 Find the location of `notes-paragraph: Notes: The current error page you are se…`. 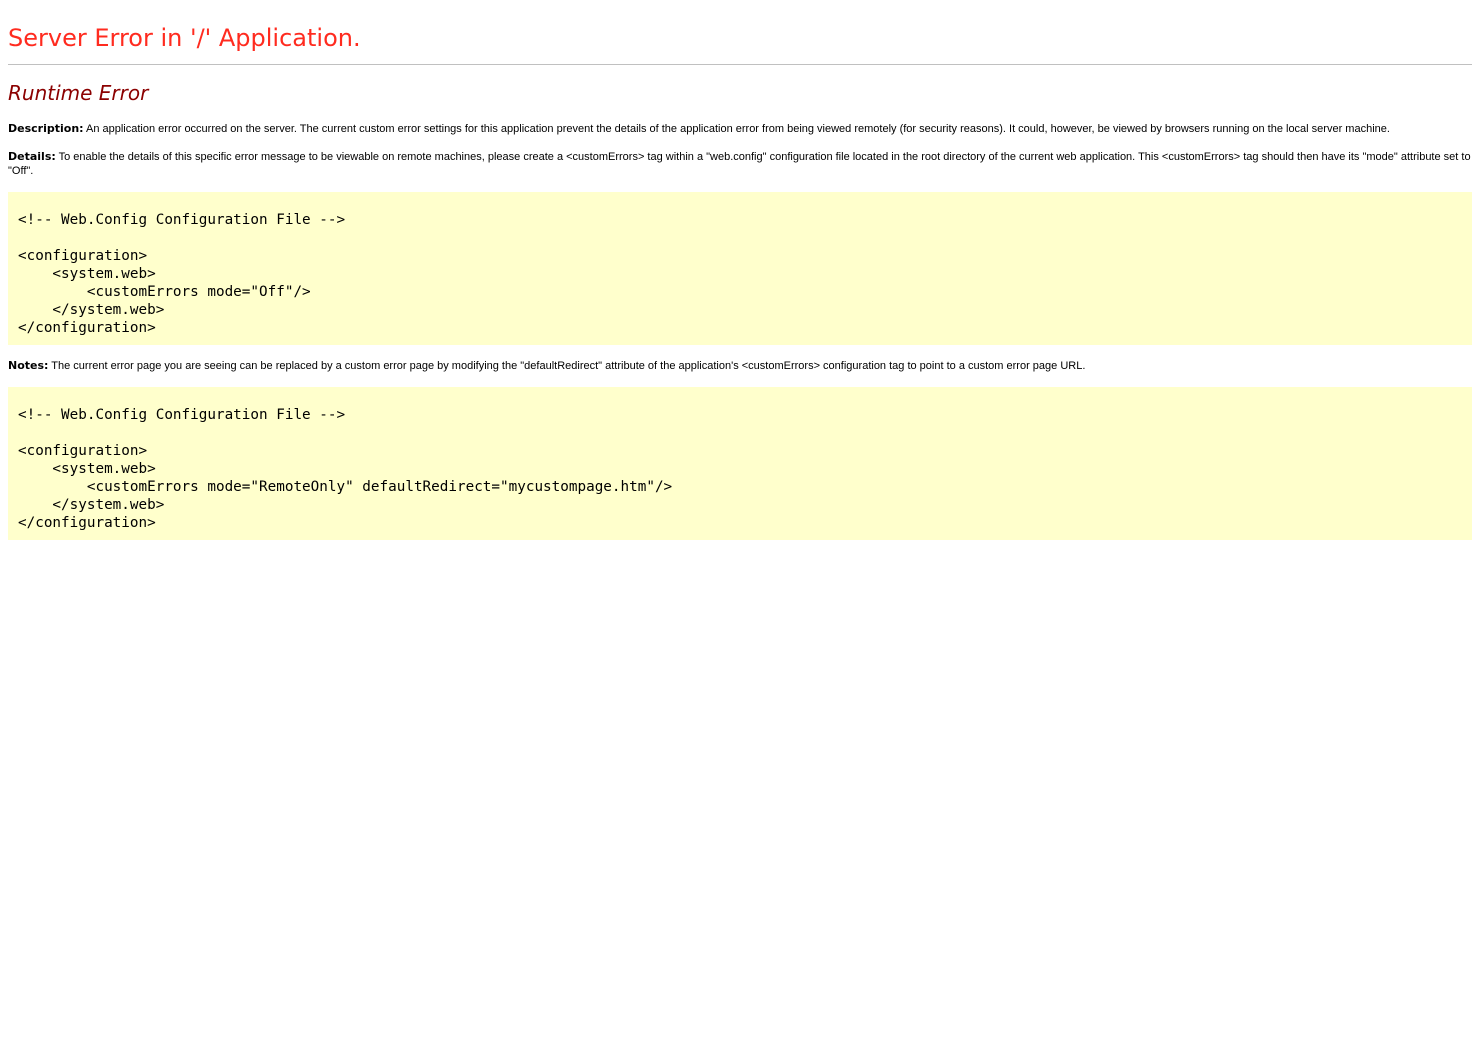

notes-paragraph: Notes: The current error page you are se… is located at coordinates (740, 366).